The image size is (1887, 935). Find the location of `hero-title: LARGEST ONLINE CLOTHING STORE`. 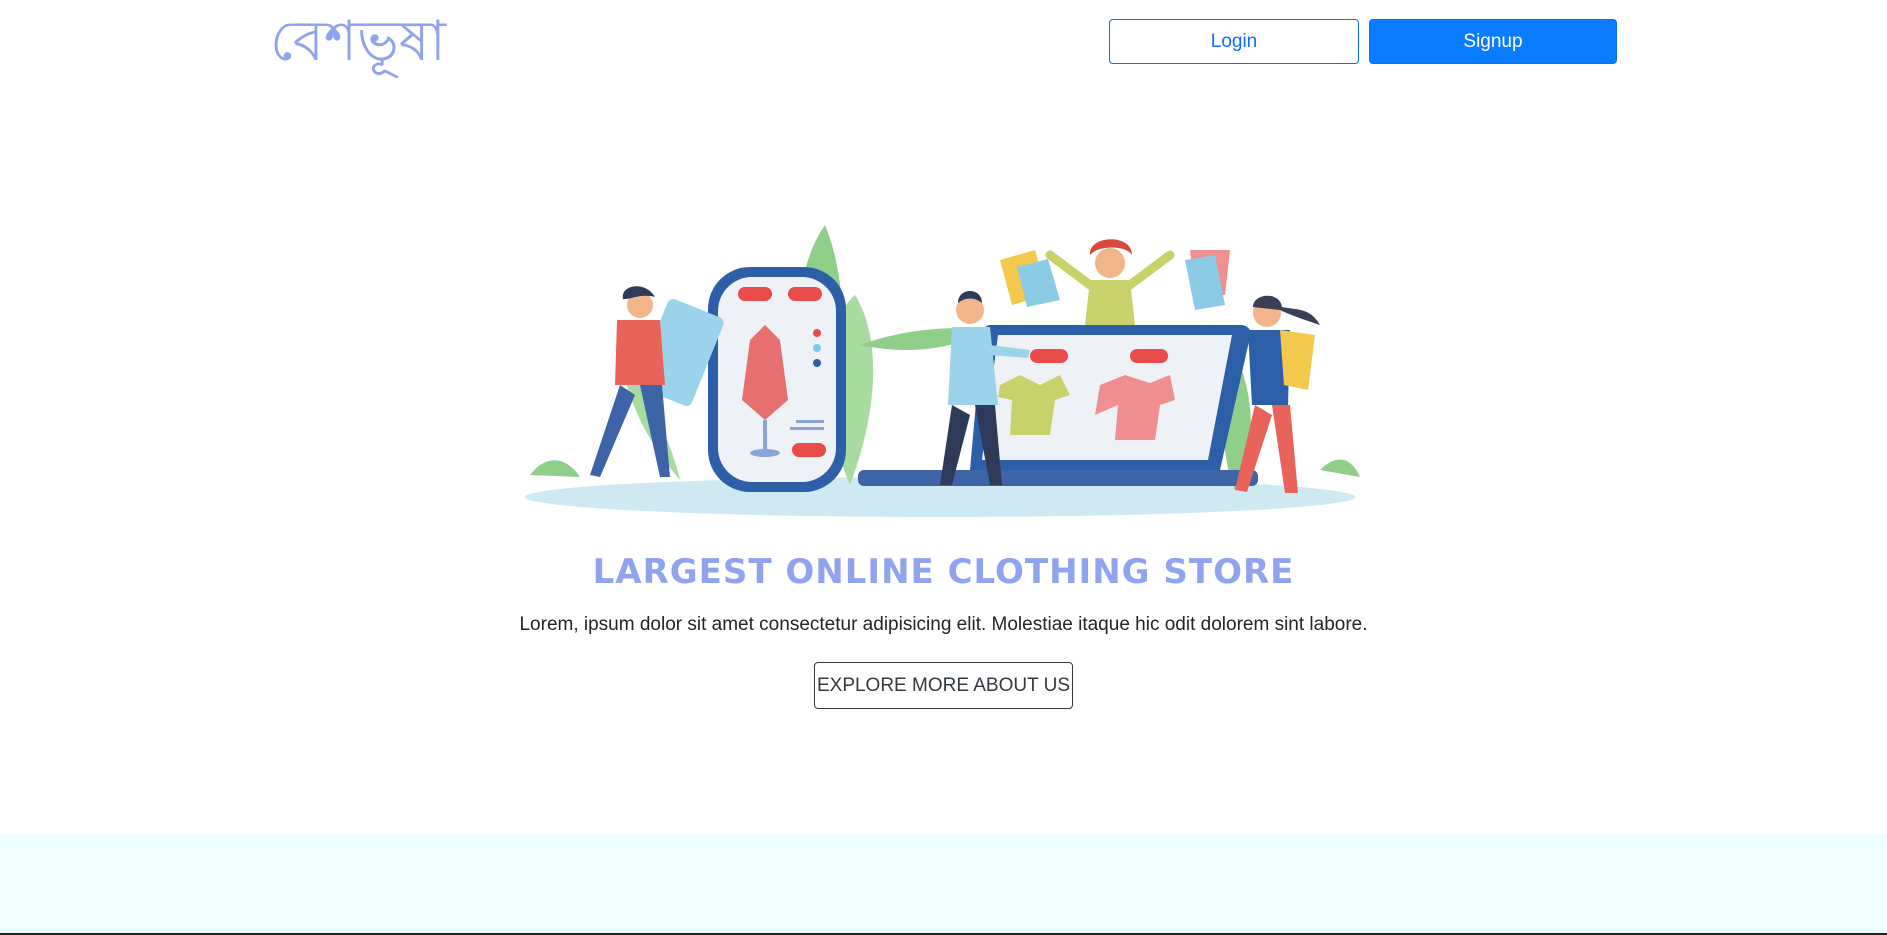

hero-title: LARGEST ONLINE CLOTHING STORE is located at coordinates (943, 572).